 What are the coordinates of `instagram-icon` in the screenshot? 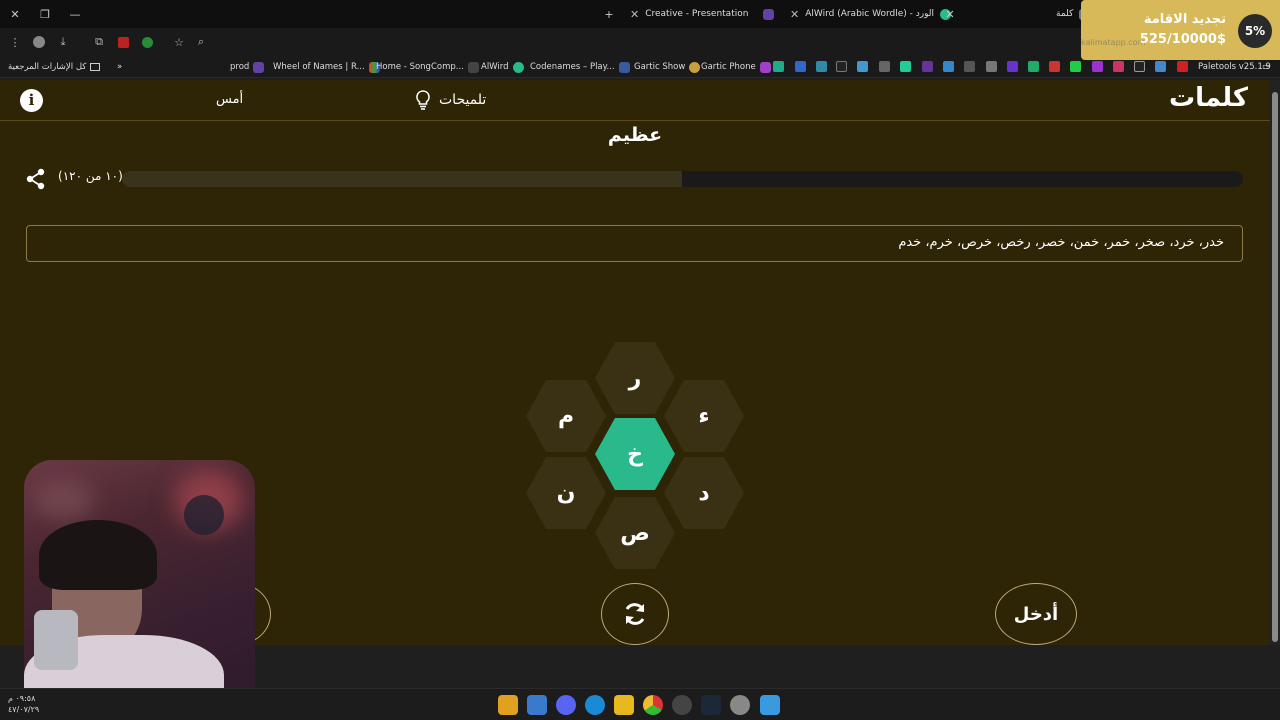 It's located at (1118, 66).